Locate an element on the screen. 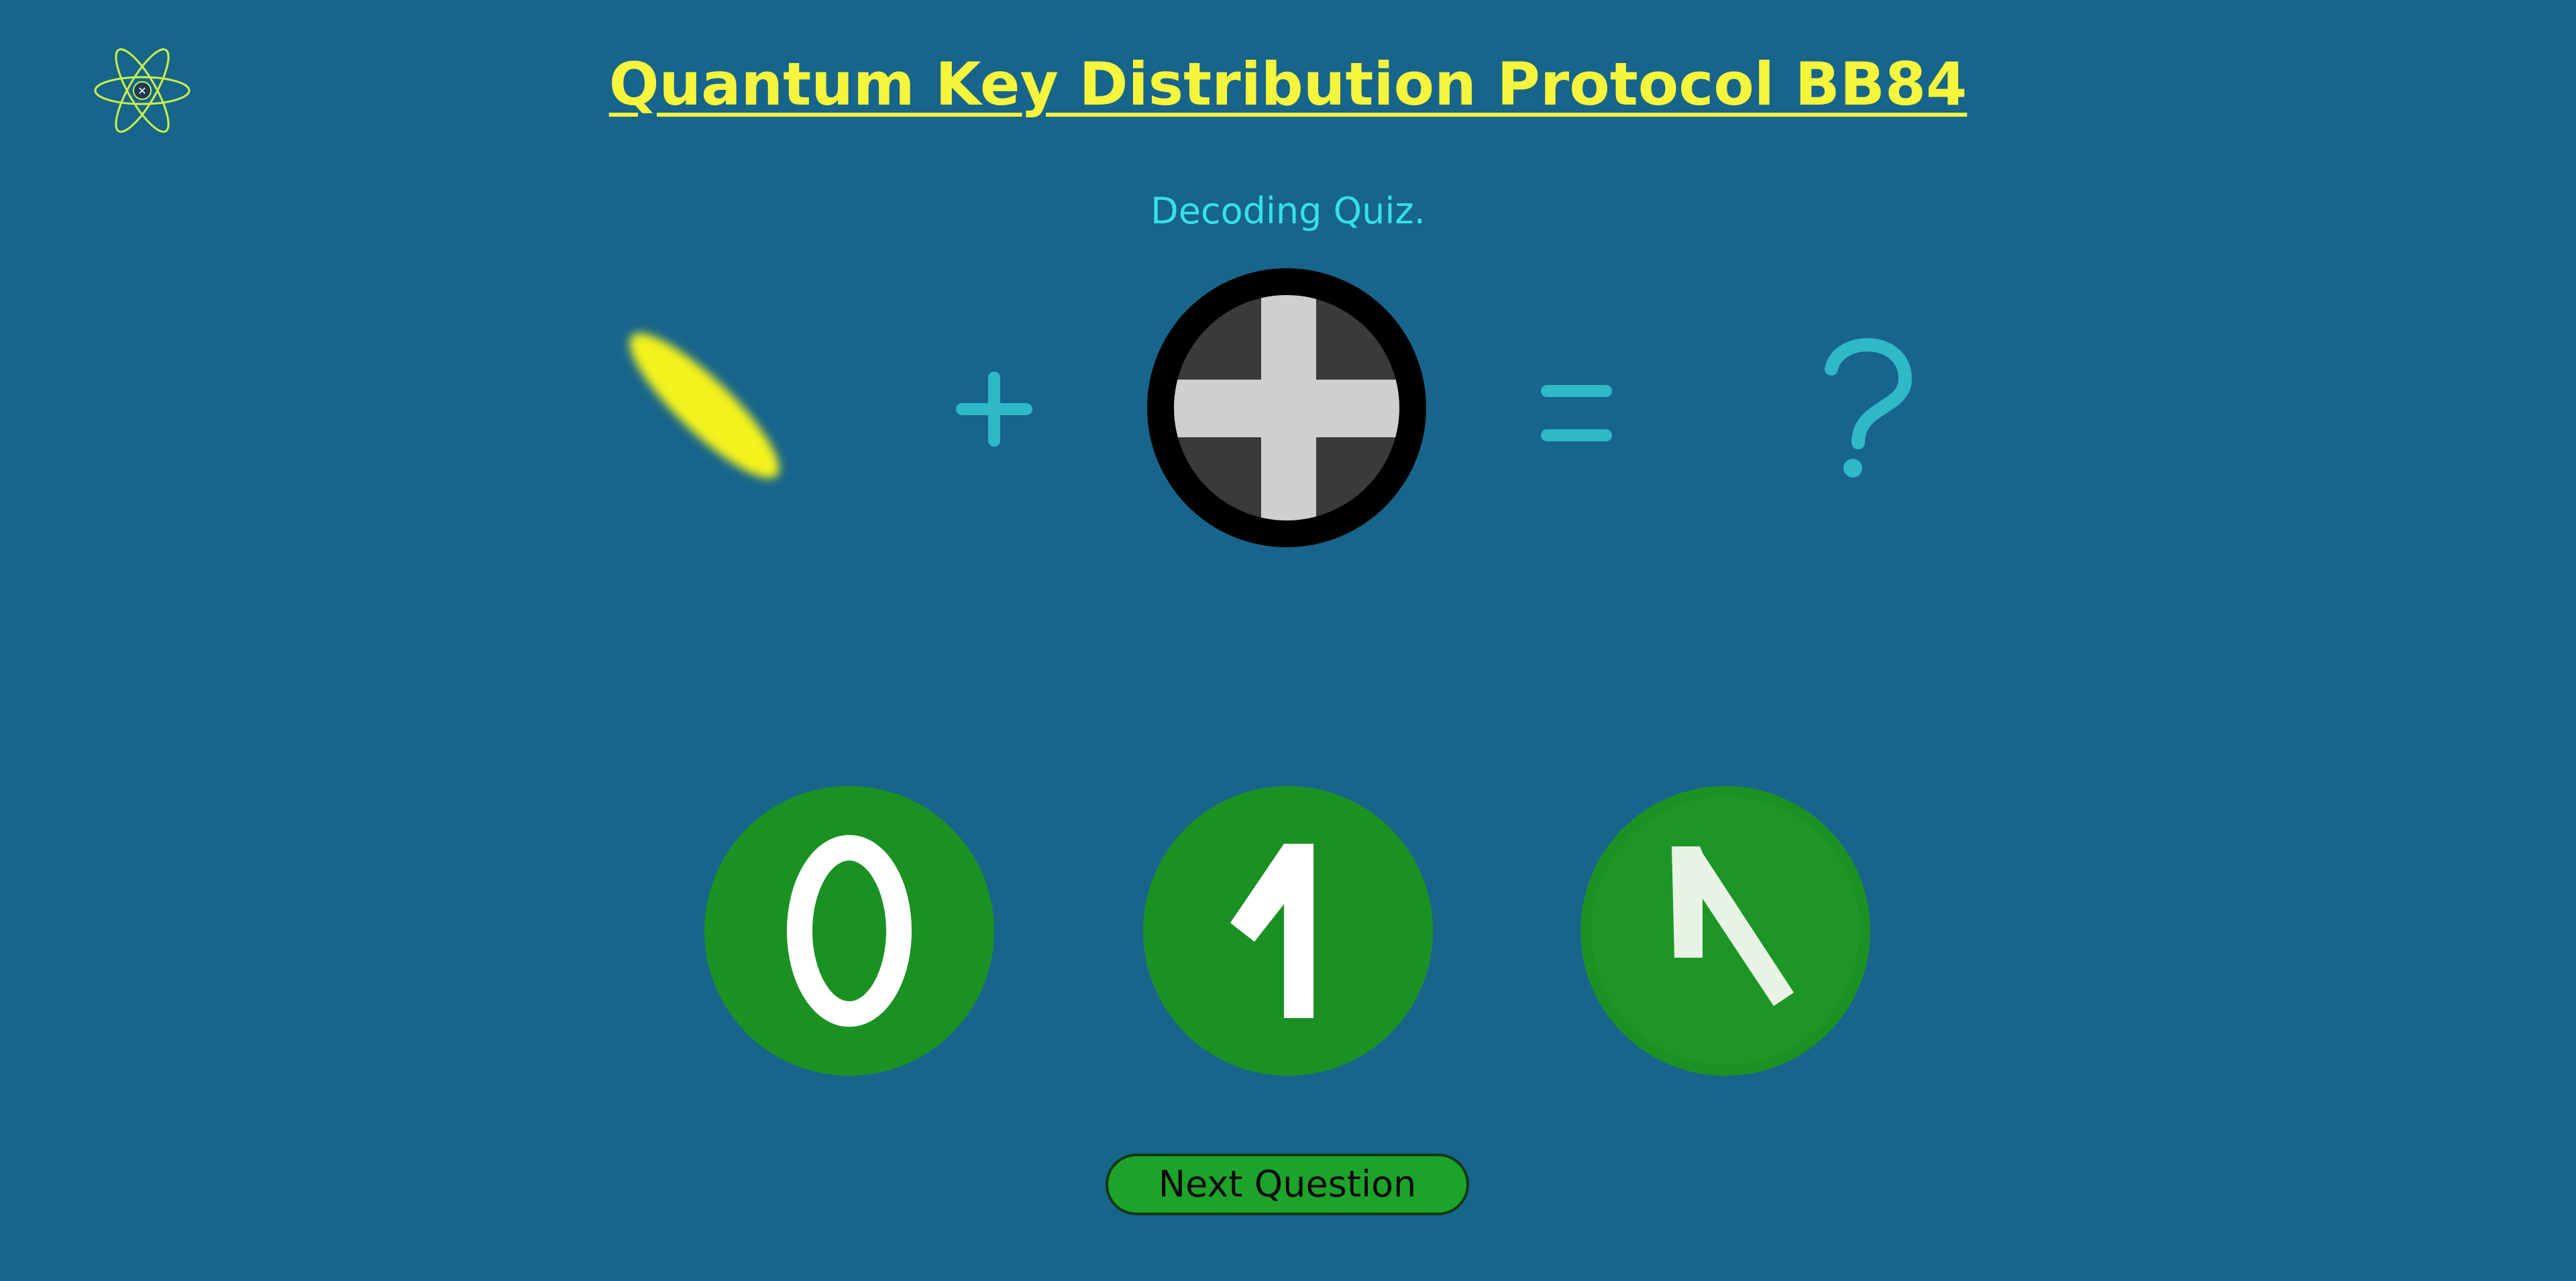 The image size is (2576, 1281). plus-icon is located at coordinates (994, 412).